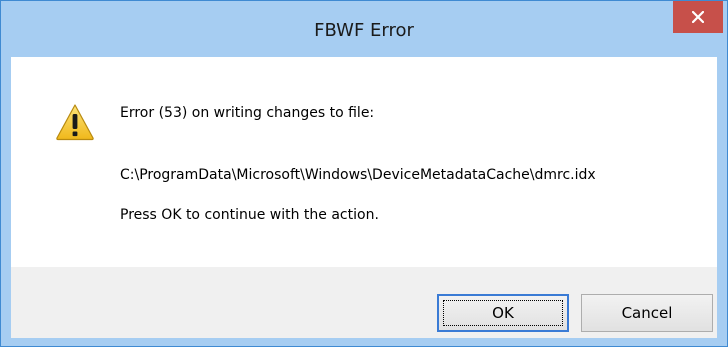 The width and height of the screenshot is (728, 347). Describe the element at coordinates (75, 122) in the screenshot. I see `warning-icon` at that location.